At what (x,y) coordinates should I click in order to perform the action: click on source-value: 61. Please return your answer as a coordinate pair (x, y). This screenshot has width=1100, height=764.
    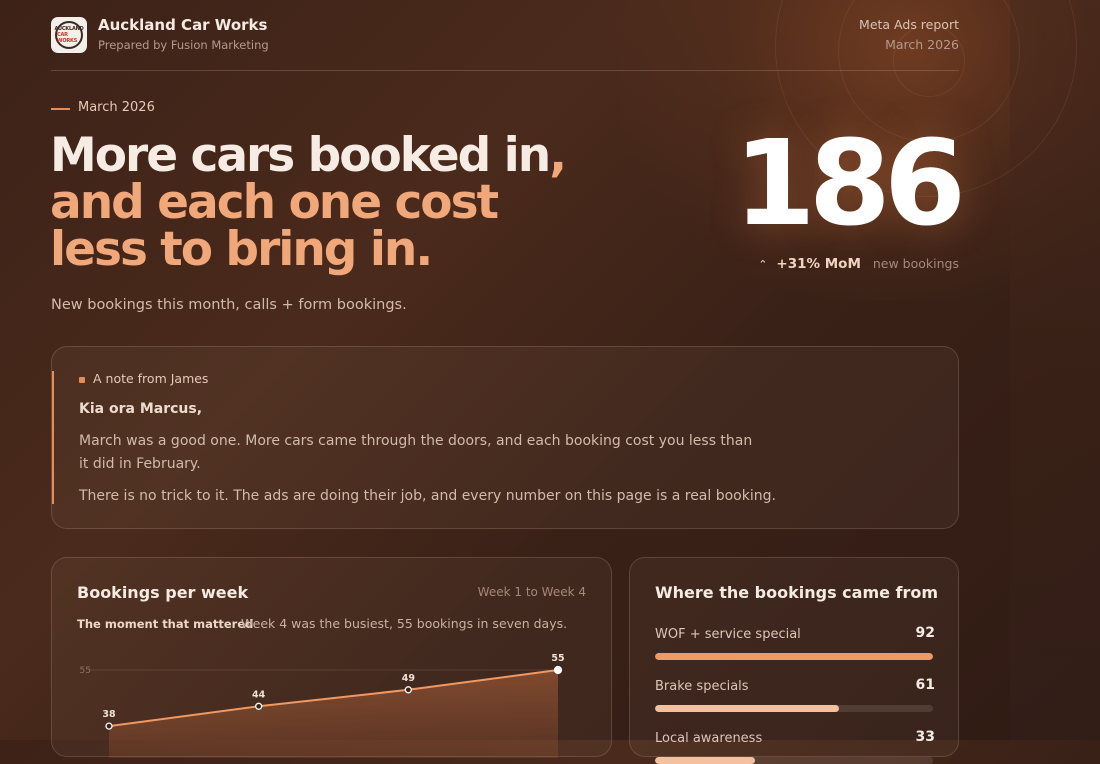
    Looking at the image, I should click on (925, 685).